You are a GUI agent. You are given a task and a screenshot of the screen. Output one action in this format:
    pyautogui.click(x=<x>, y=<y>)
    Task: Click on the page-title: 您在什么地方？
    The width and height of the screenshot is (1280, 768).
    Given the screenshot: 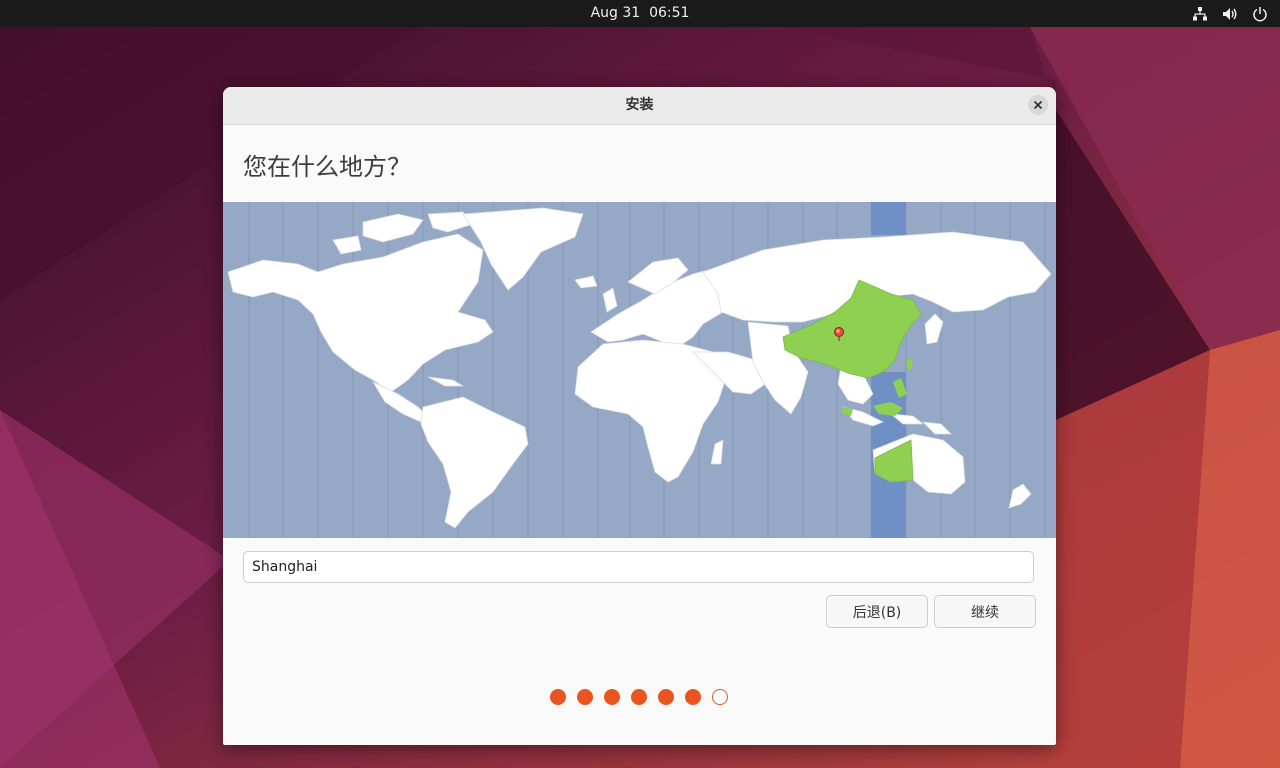 What is the action you would take?
    pyautogui.click(x=327, y=167)
    